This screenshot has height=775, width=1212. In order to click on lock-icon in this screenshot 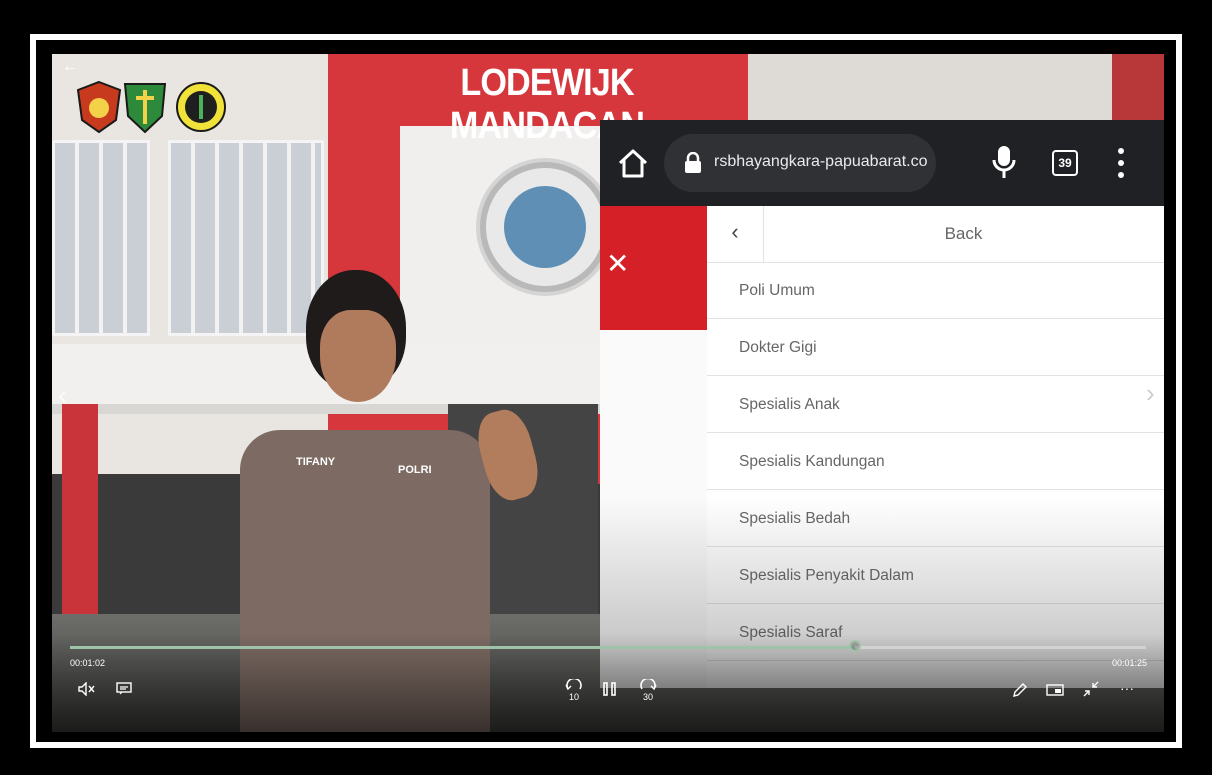, I will do `click(693, 162)`.